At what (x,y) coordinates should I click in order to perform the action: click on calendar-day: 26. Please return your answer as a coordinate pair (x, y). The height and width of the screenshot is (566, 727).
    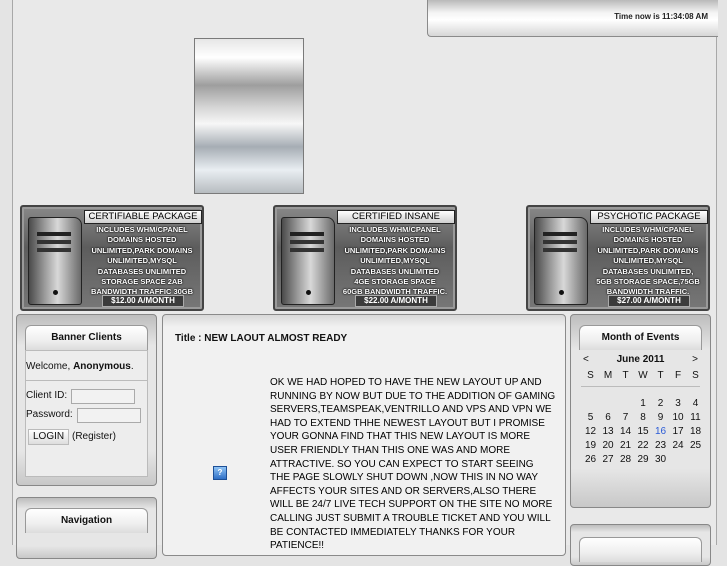
    Looking at the image, I should click on (590, 460).